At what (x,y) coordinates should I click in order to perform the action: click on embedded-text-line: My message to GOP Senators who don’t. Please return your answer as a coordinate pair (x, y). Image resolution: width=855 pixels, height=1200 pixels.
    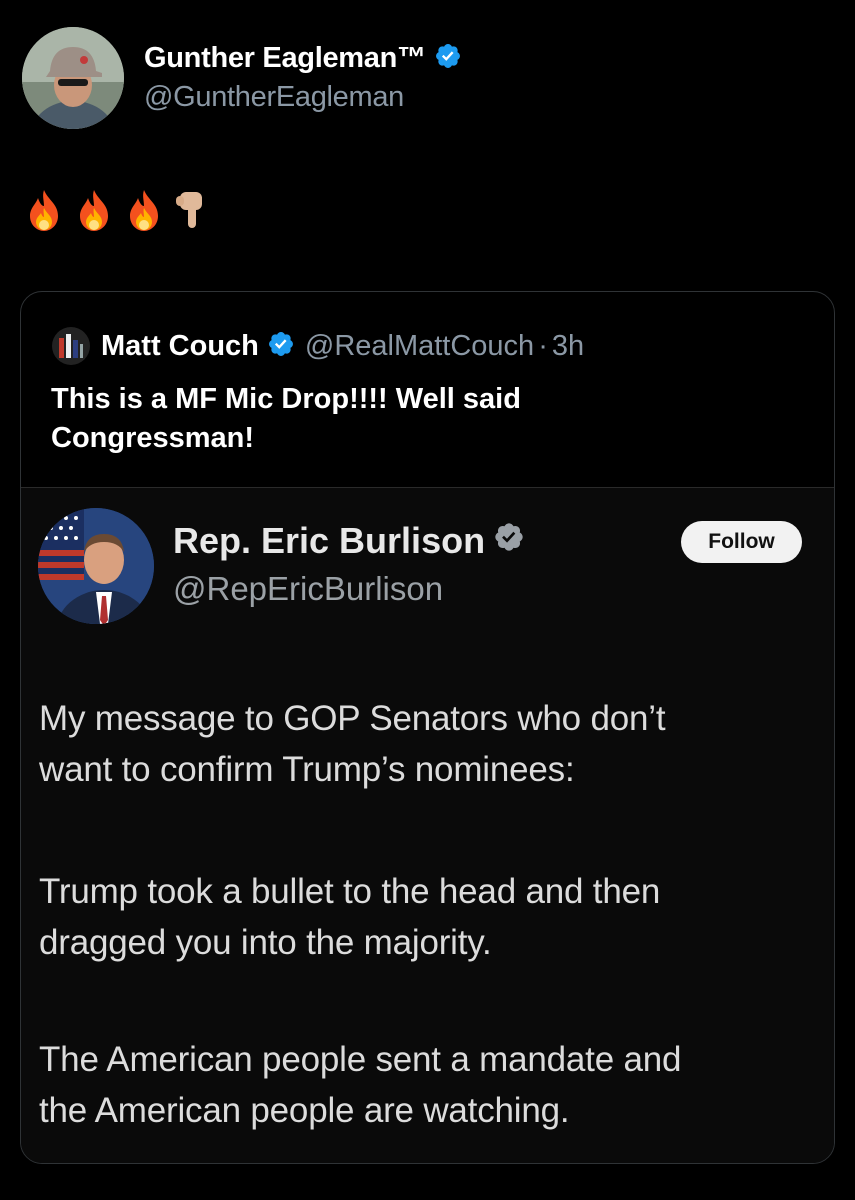
    Looking at the image, I should click on (352, 718).